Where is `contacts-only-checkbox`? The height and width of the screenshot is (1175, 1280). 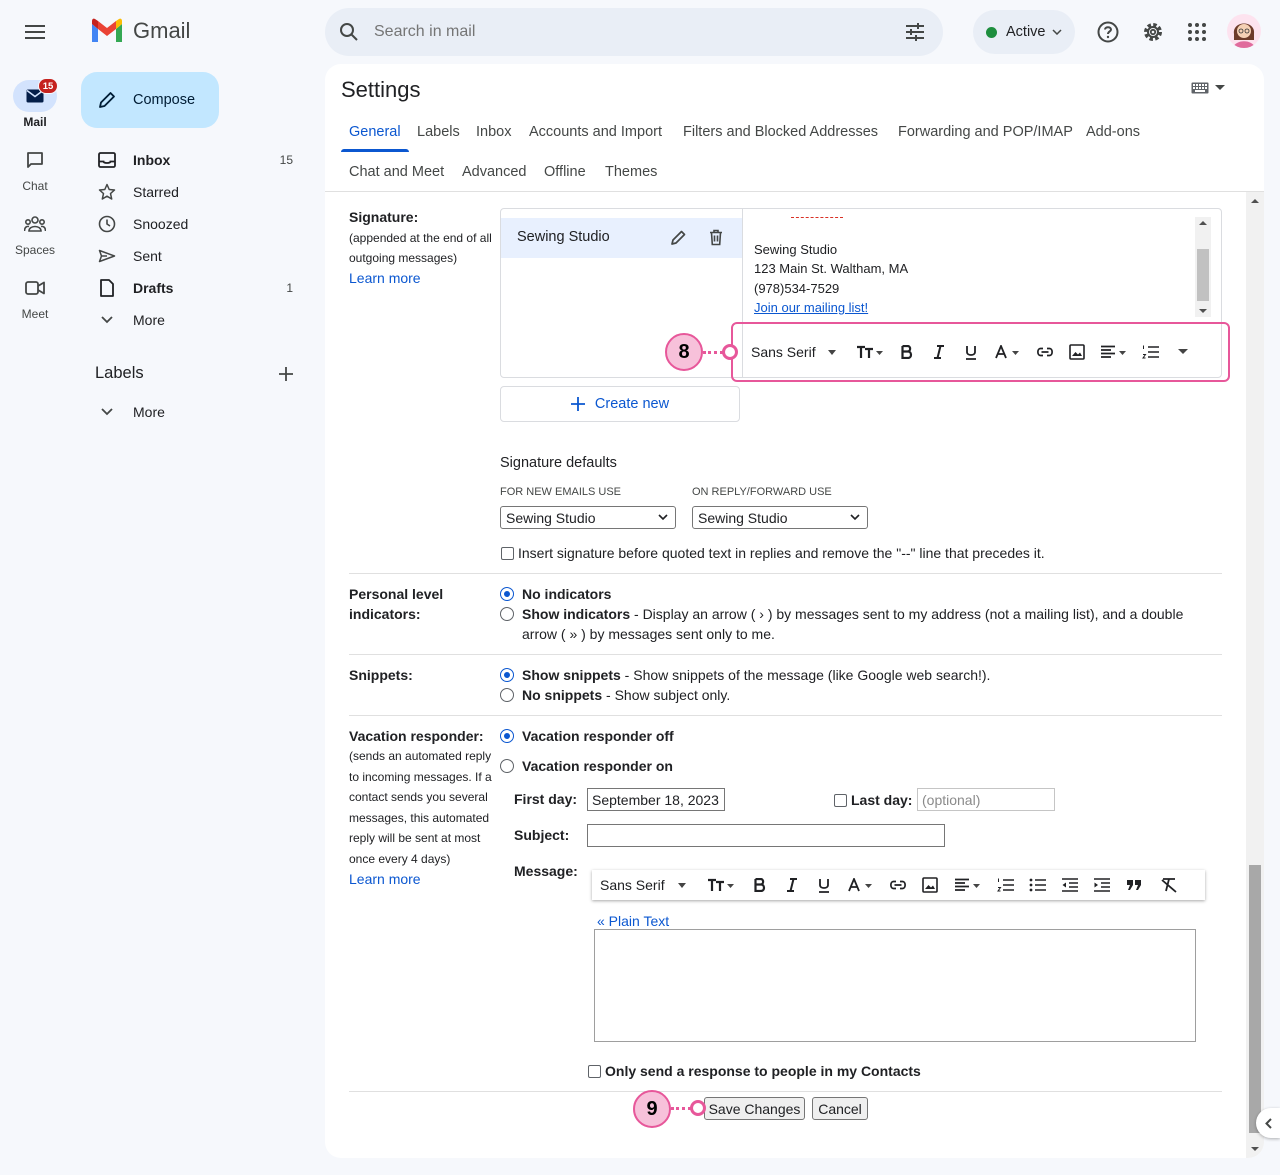
contacts-only-checkbox is located at coordinates (594, 1071).